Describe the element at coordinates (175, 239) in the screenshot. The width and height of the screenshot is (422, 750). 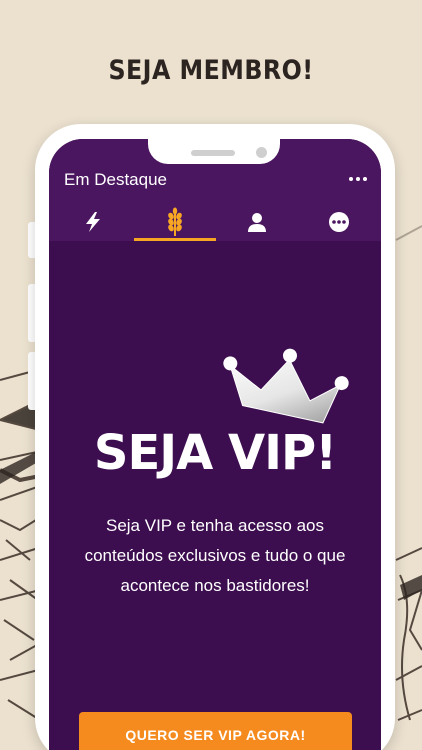
I see `active-tab-indicator` at that location.